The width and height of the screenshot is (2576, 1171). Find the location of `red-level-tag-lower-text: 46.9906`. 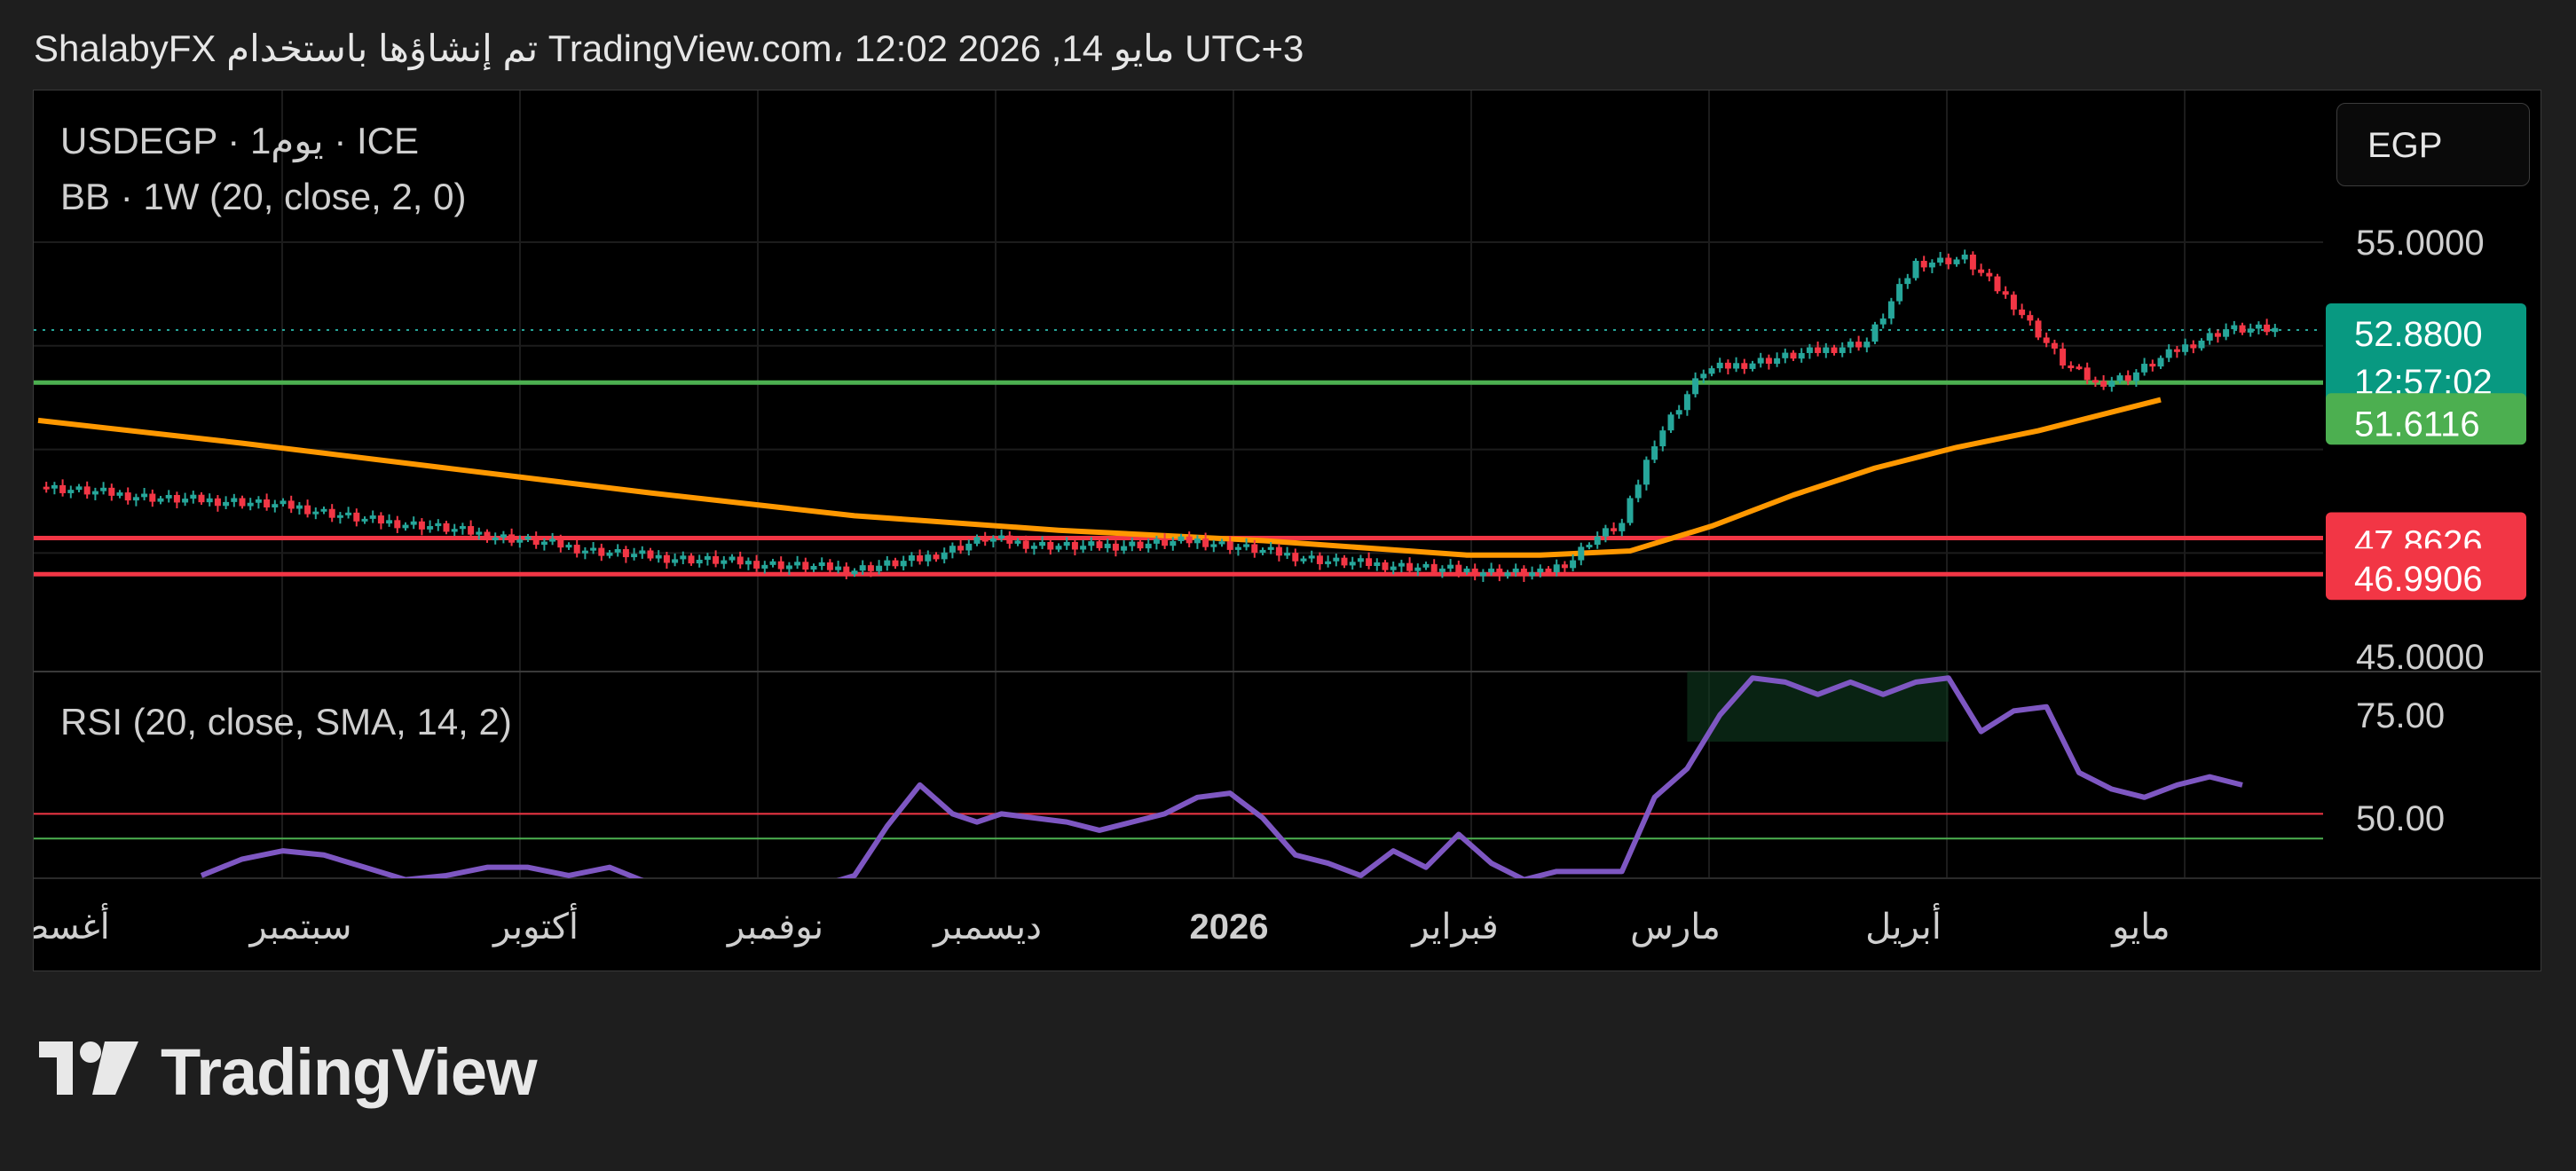

red-level-tag-lower-text: 46.9906 is located at coordinates (2418, 579).